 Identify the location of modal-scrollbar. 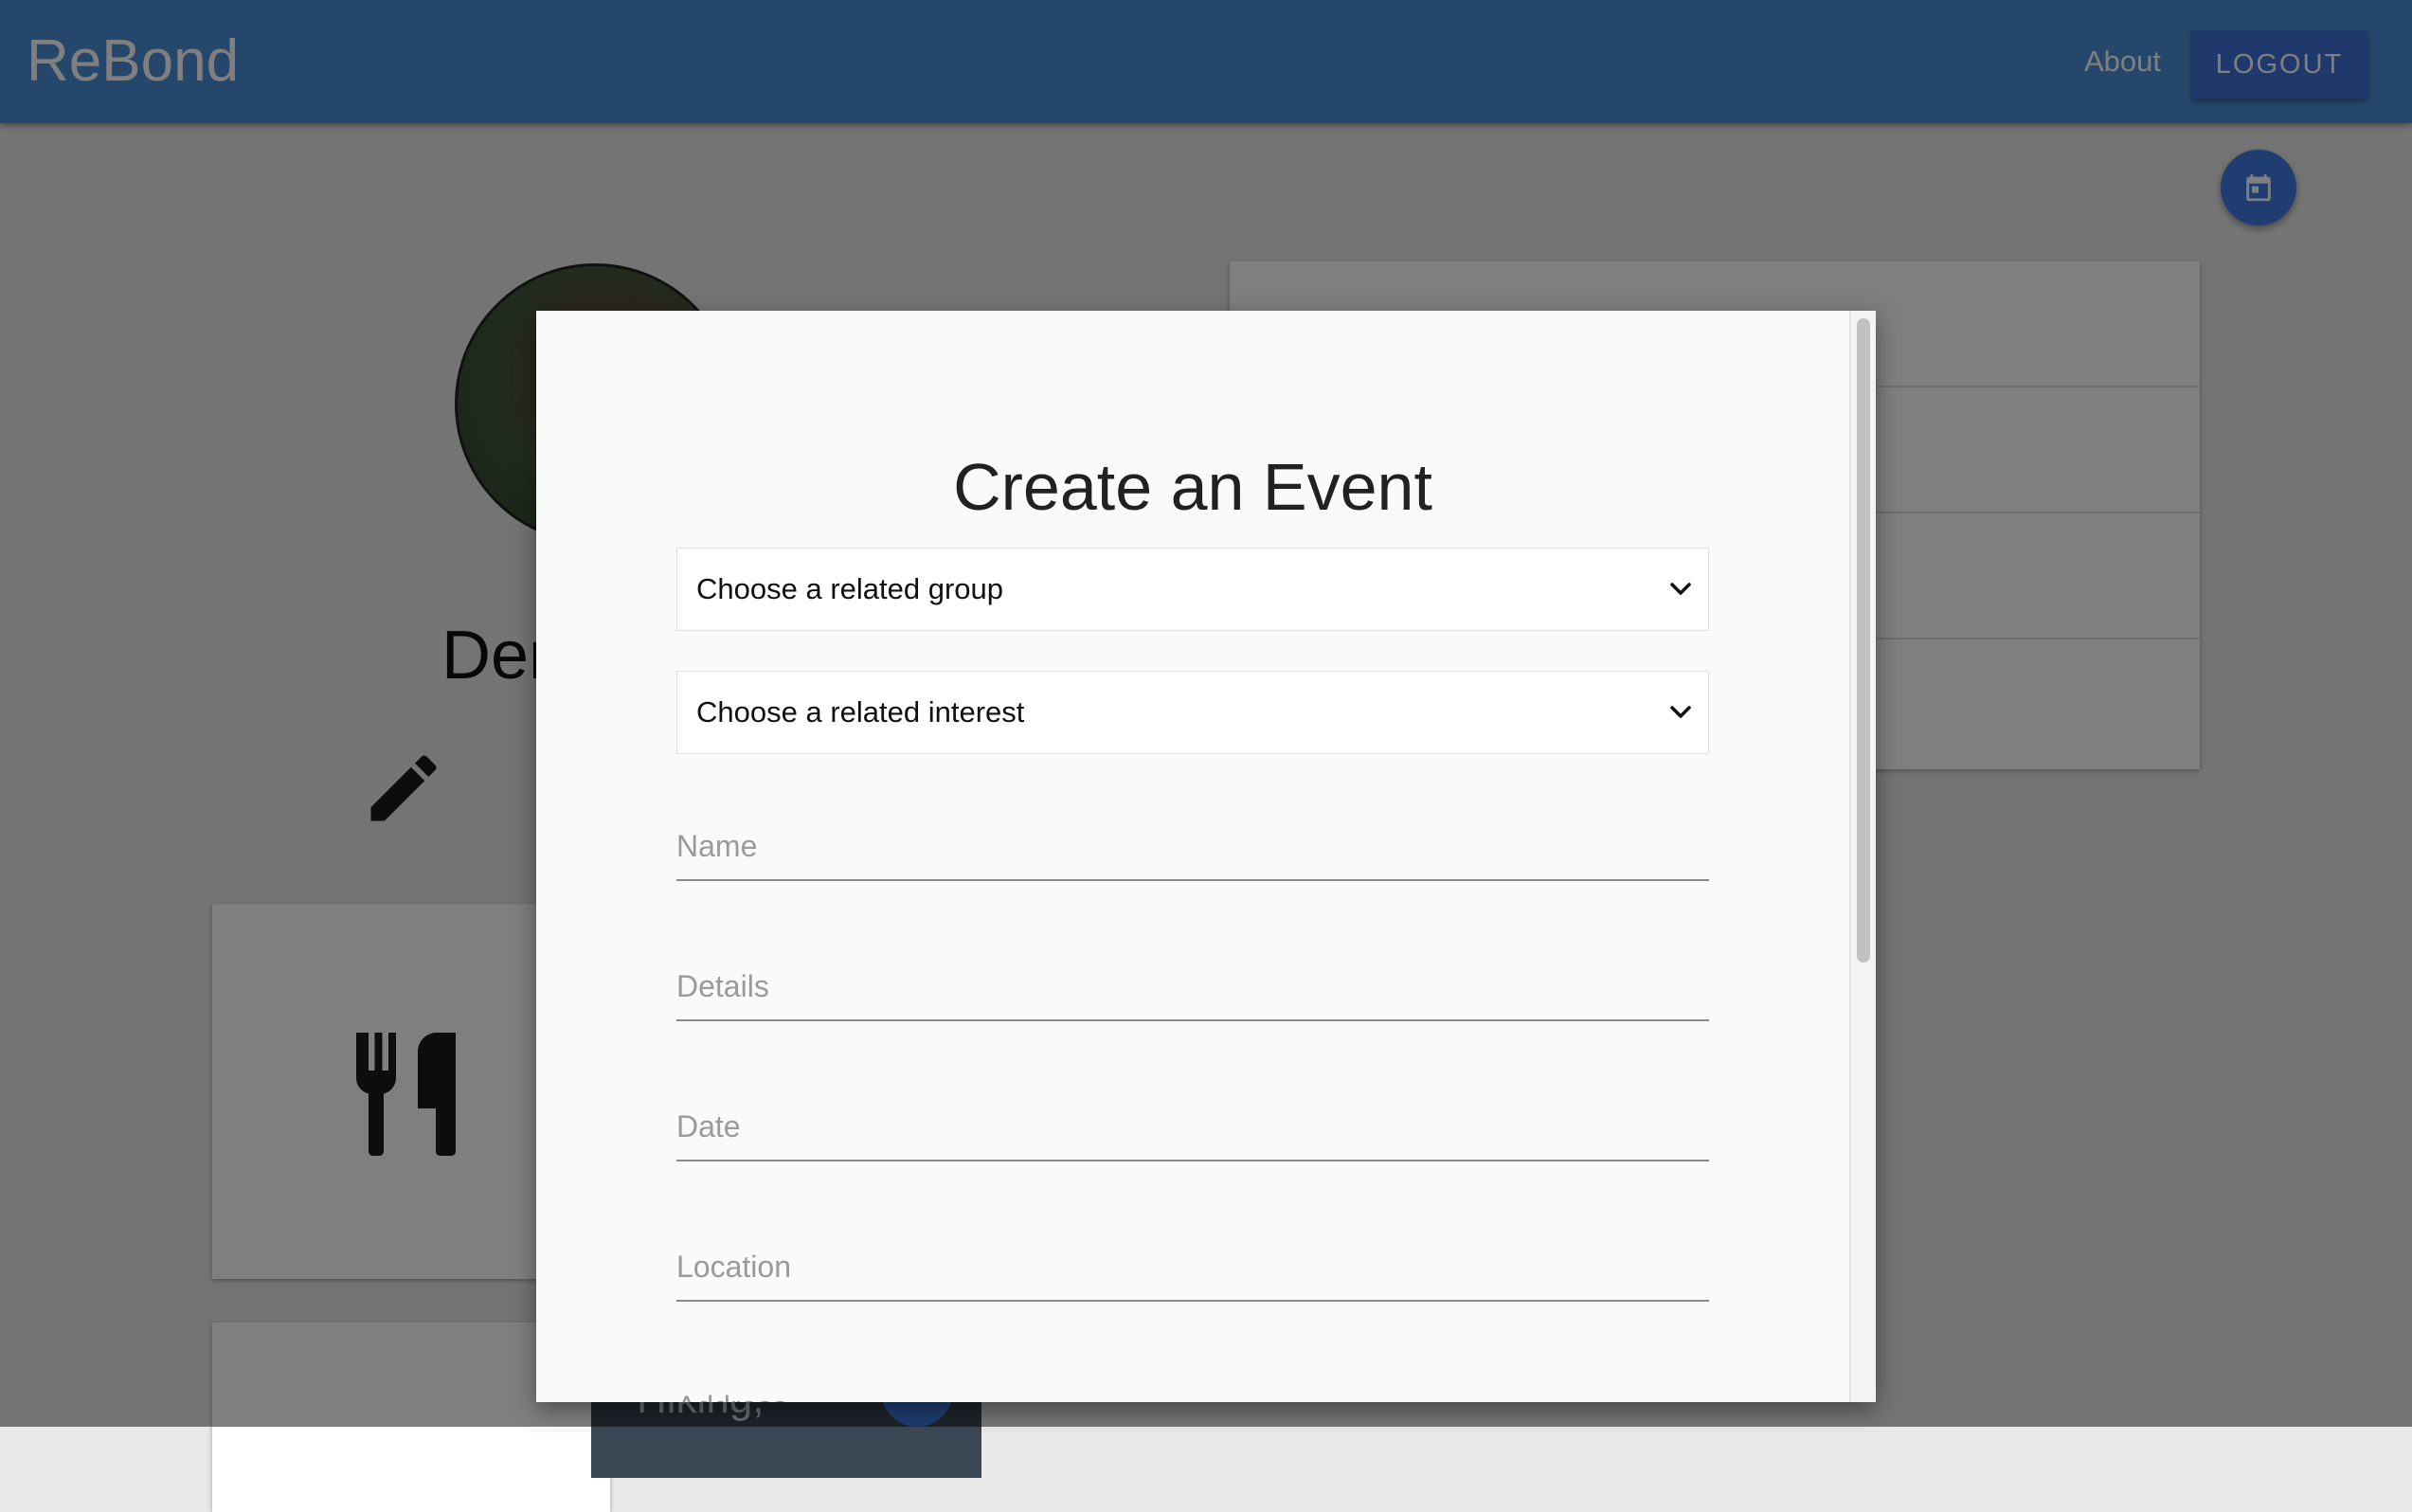
(1862, 856).